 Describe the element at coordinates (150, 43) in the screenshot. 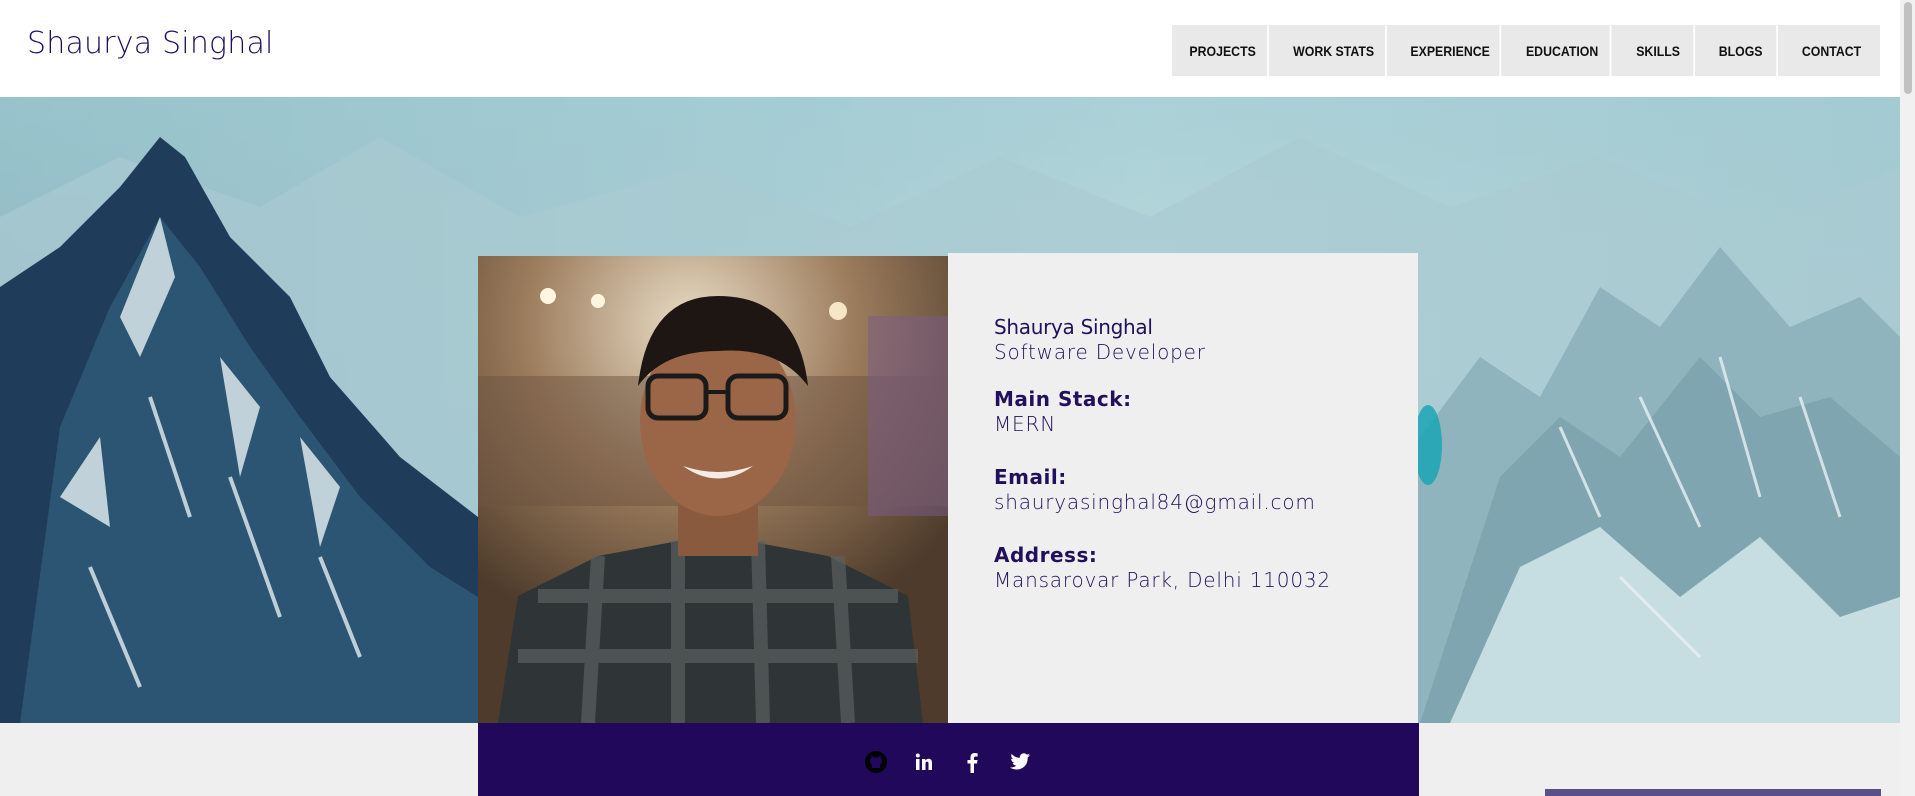

I see `site-title: Shaurya Singhal` at that location.